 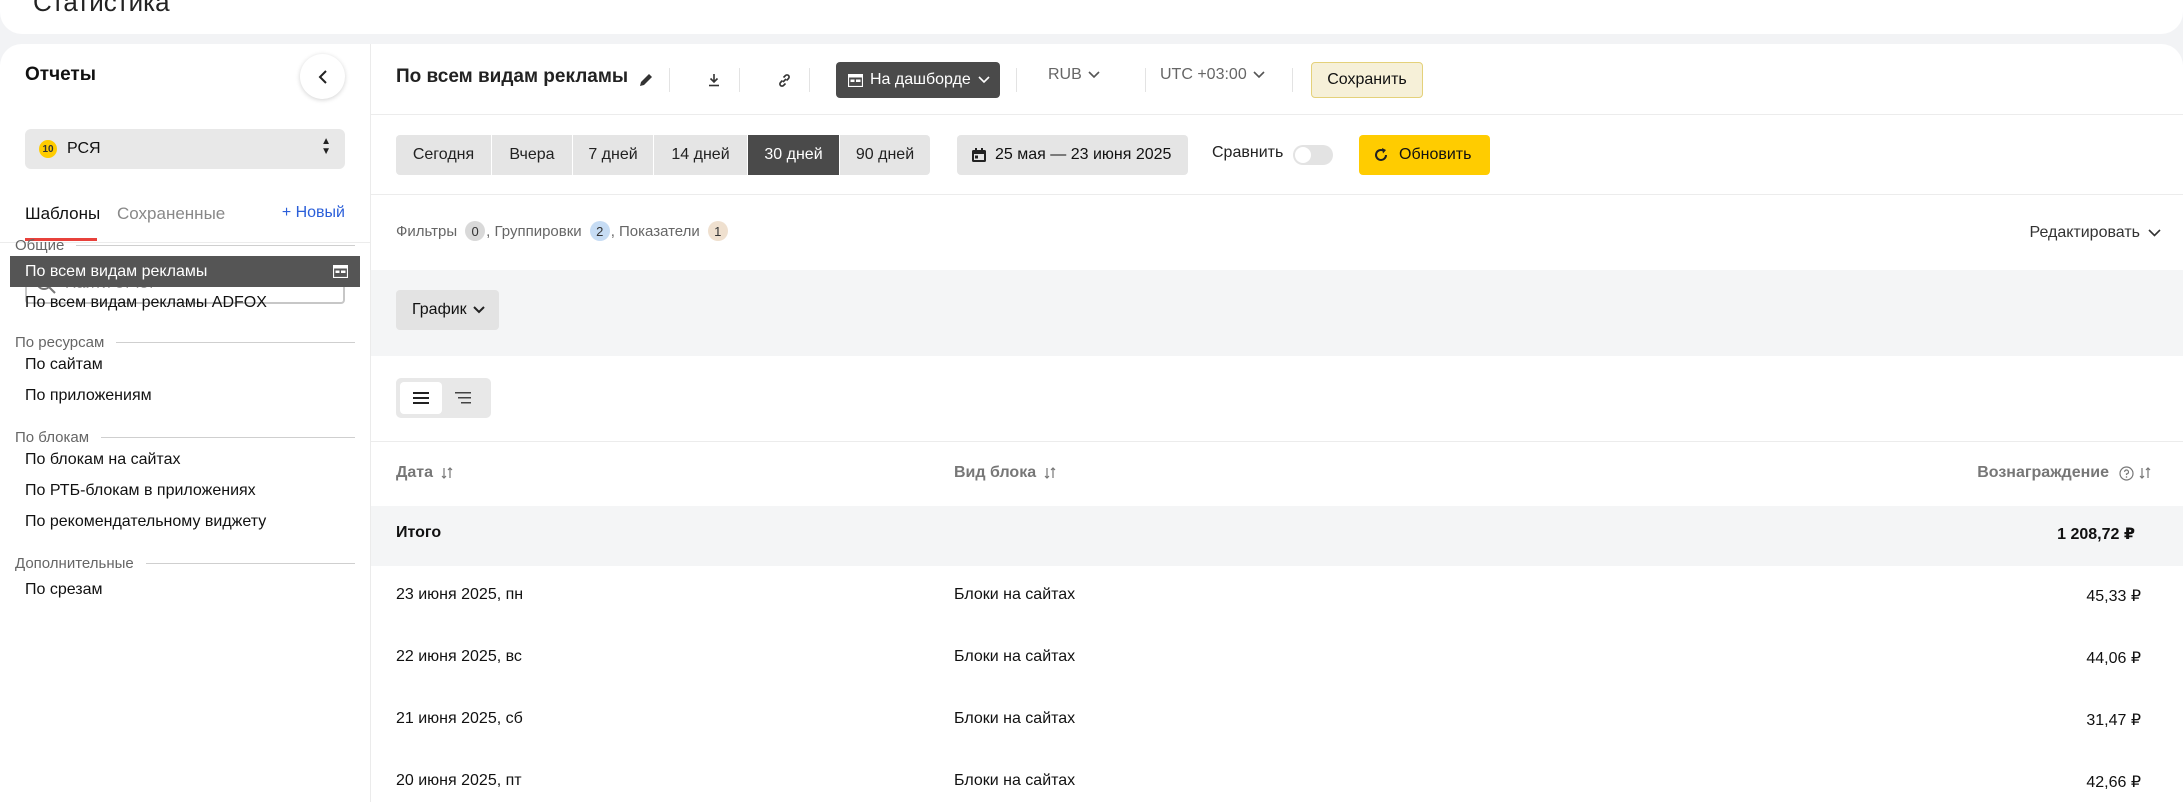 I want to click on column-header-label: Вознаграждение, so click(x=2043, y=472).